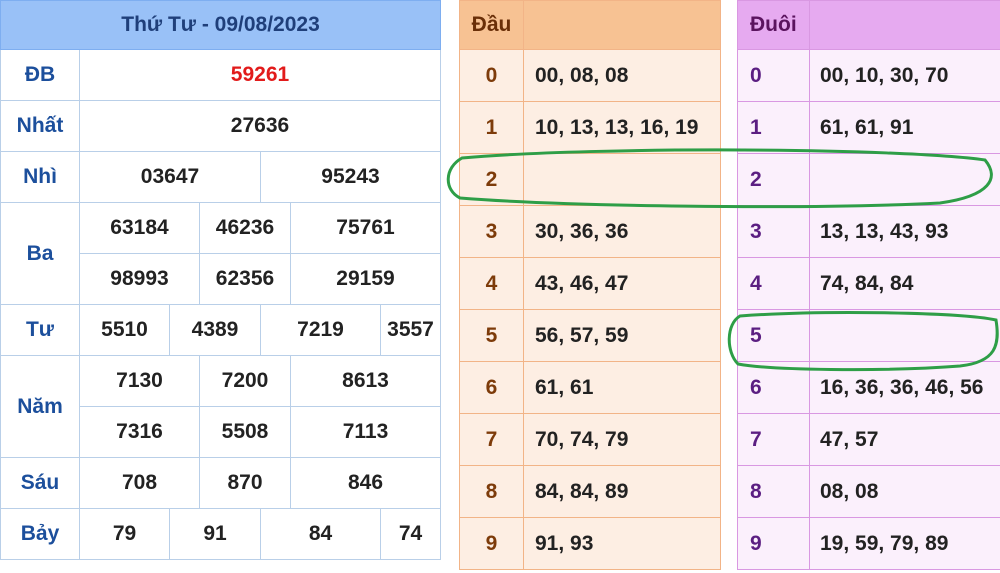 This screenshot has width=1000, height=573. I want to click on duoi-row: 3 13, 13, 43, 93, so click(868, 231).